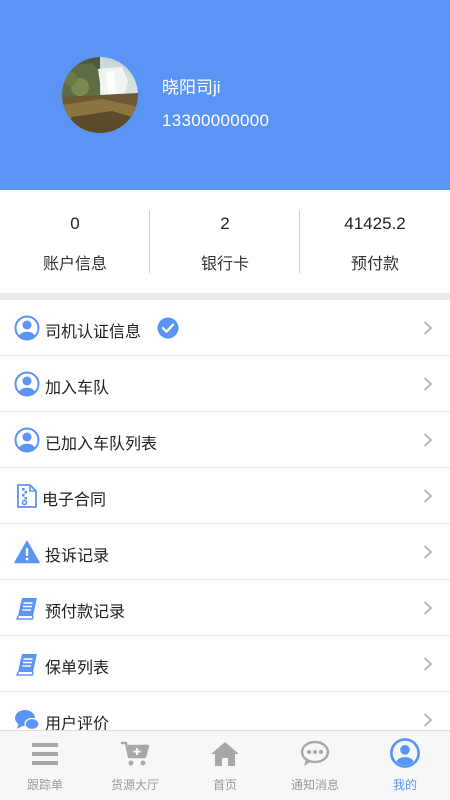 This screenshot has width=450, height=800. Describe the element at coordinates (224, 264) in the screenshot. I see `stat-label: 银行卡` at that location.